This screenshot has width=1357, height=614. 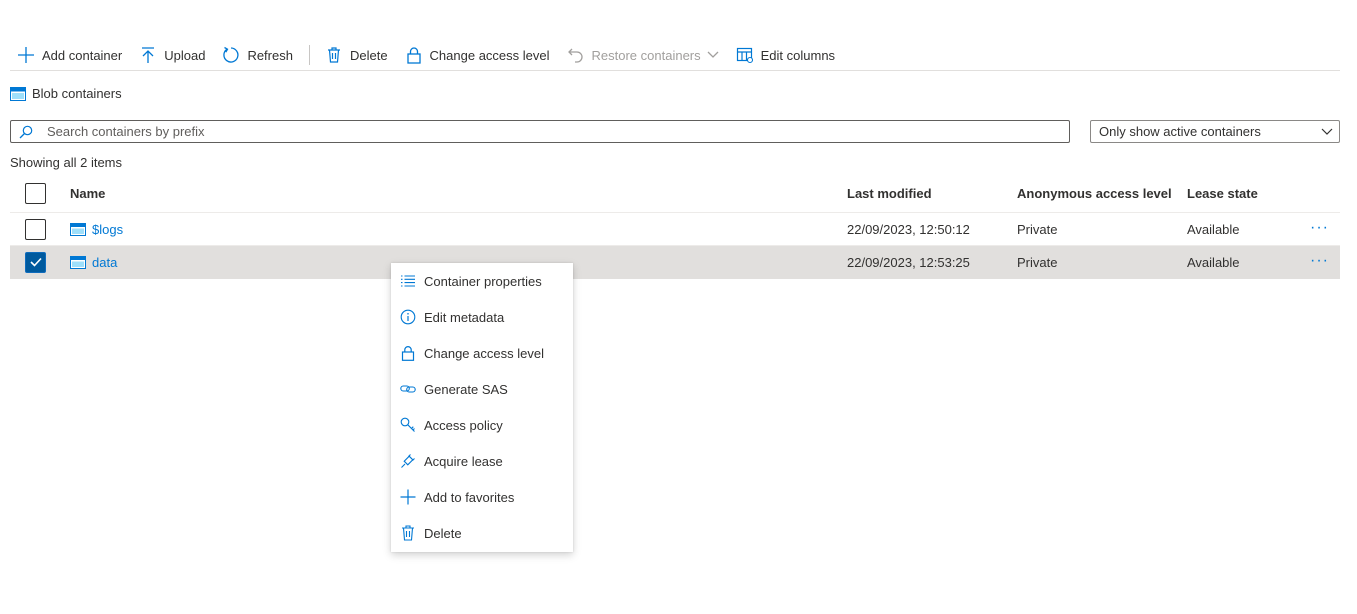 What do you see at coordinates (270, 55) in the screenshot?
I see `refresh-label: Refresh` at bounding box center [270, 55].